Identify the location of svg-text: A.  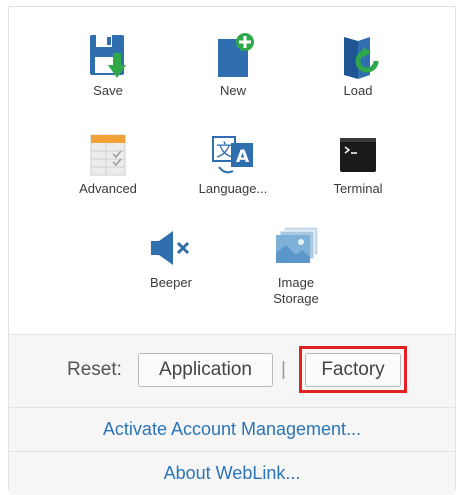
(243, 157).